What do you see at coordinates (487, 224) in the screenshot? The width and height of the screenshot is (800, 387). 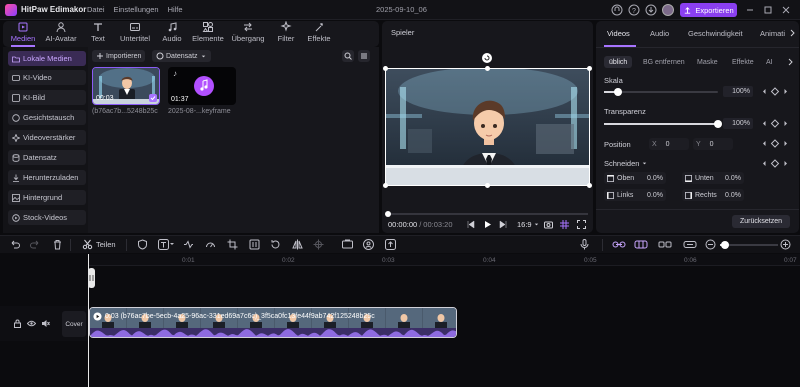 I see `play-icon` at bounding box center [487, 224].